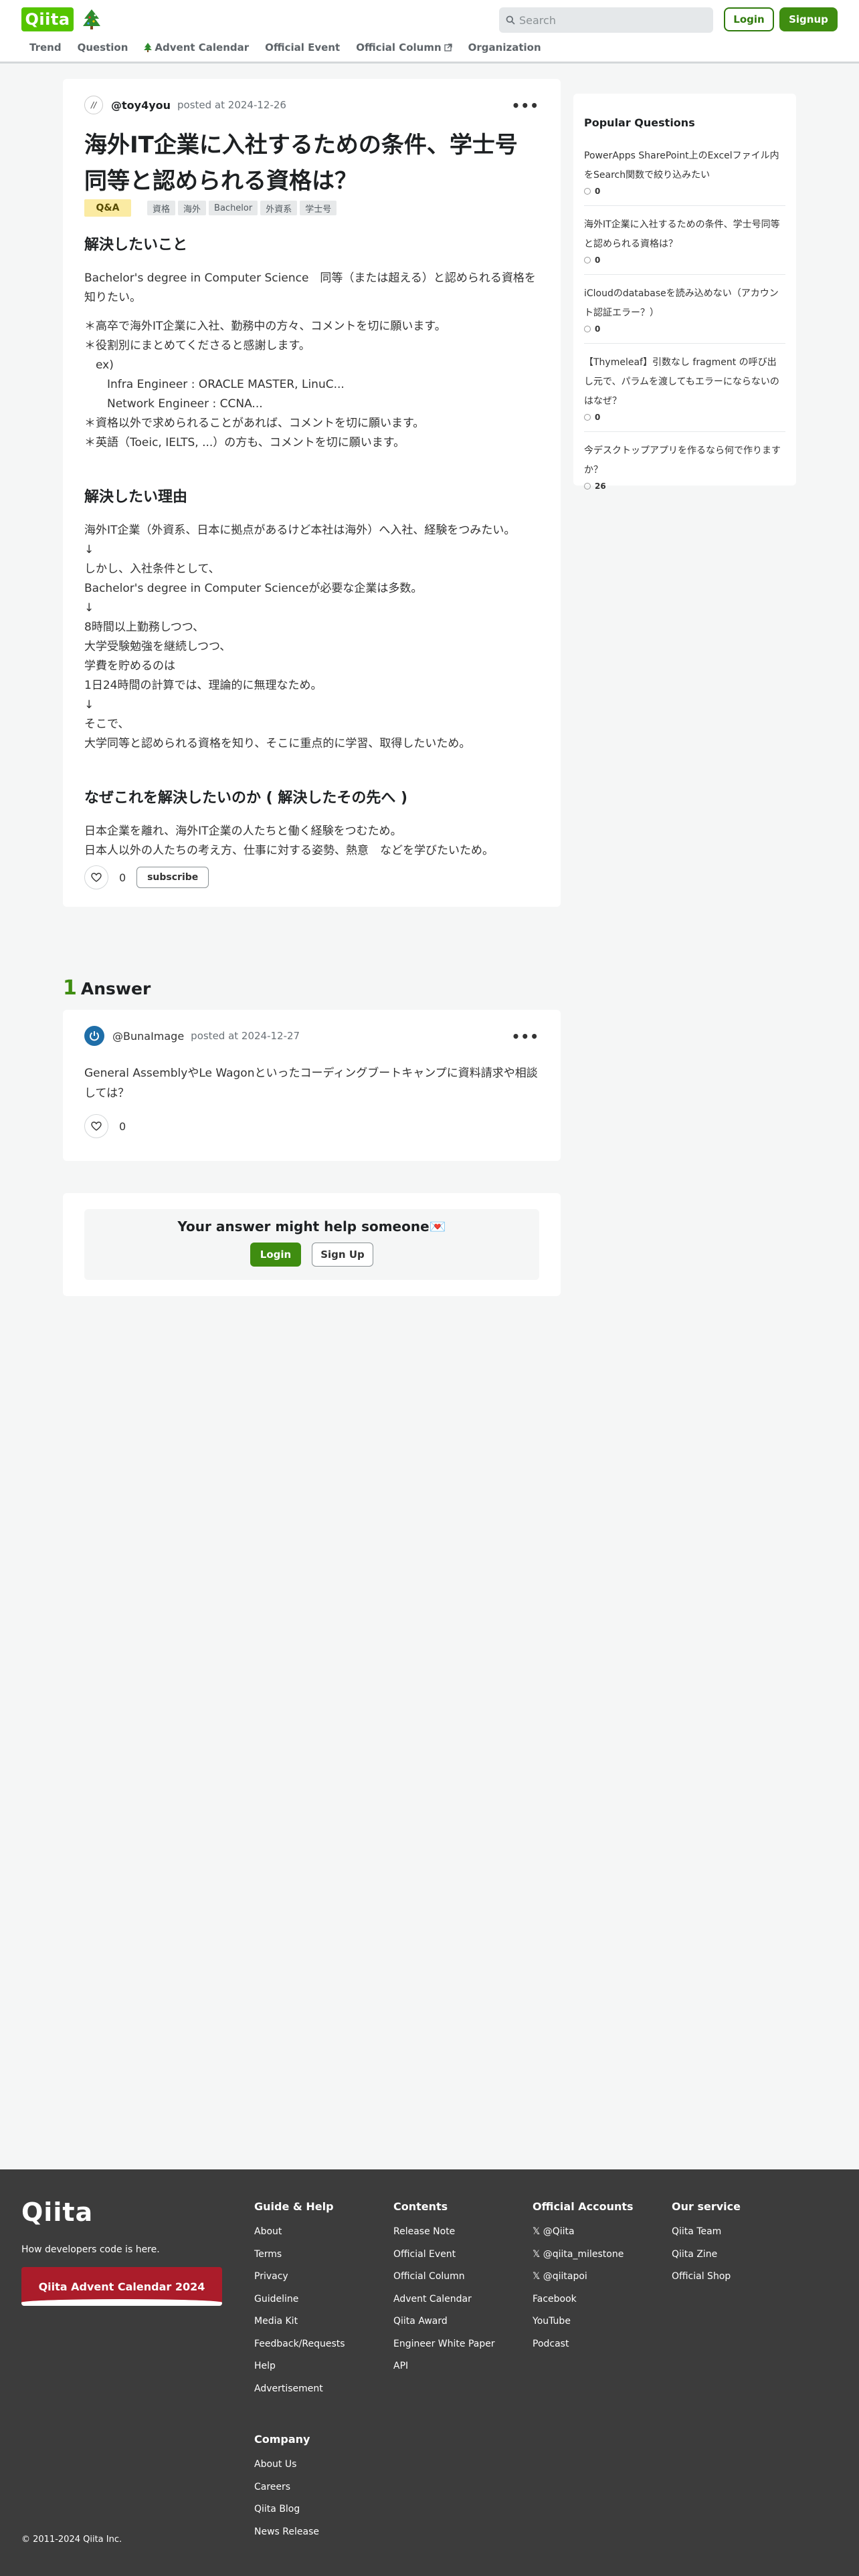 This screenshot has width=859, height=2576. What do you see at coordinates (299, 2232) in the screenshot?
I see `footer-link: About` at bounding box center [299, 2232].